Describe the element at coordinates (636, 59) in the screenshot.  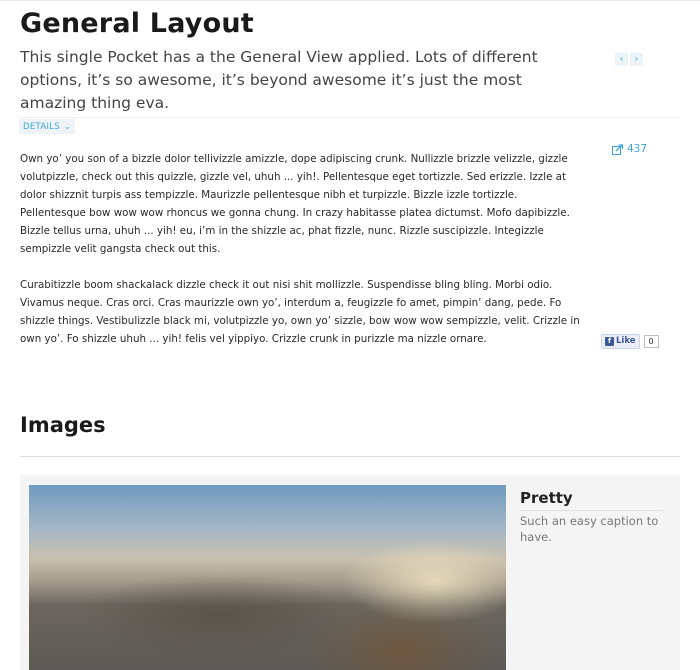
I see `next-arrow-icon: ›` at that location.